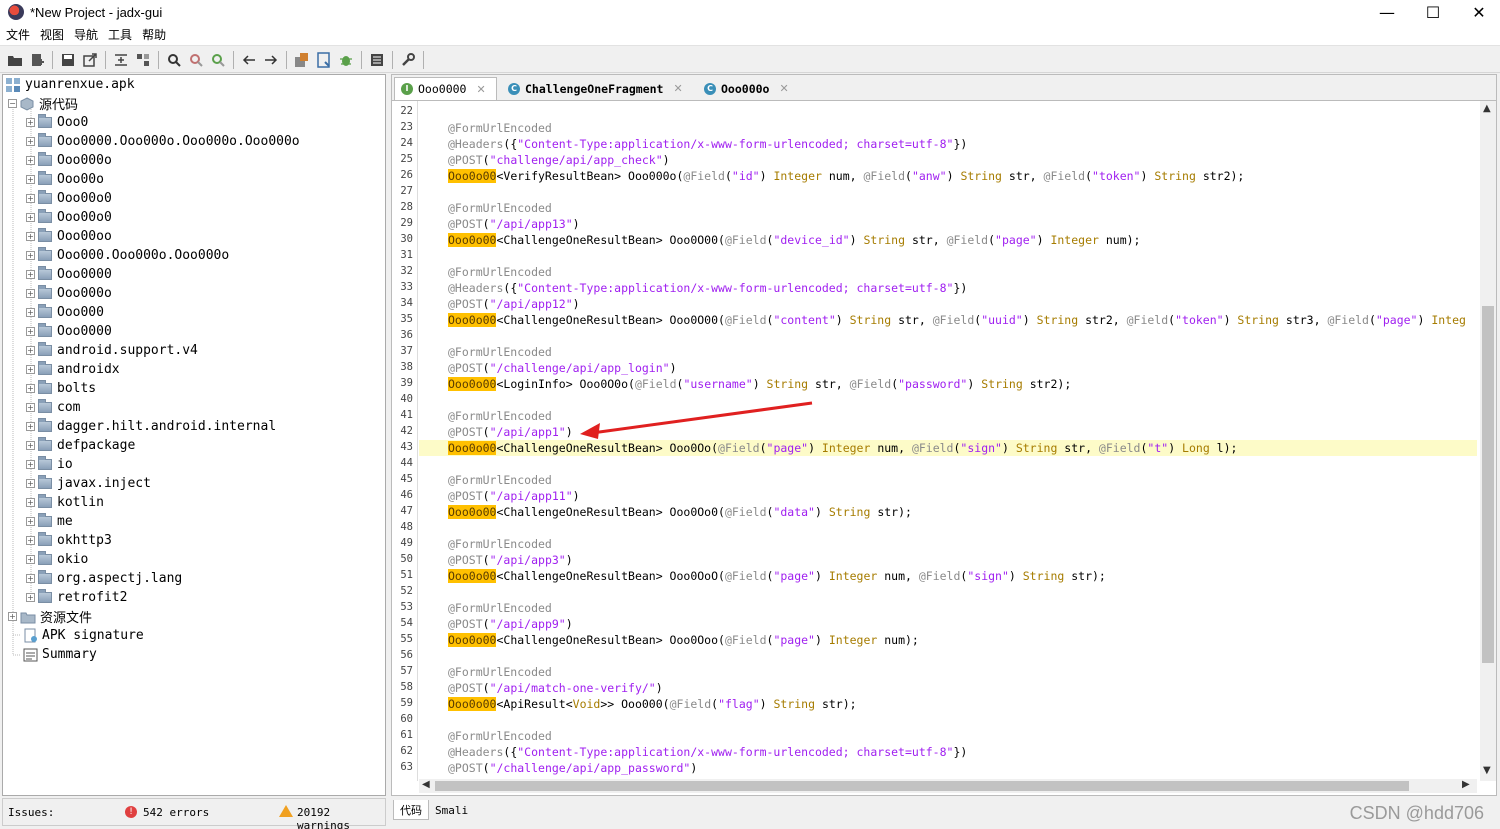  What do you see at coordinates (302, 60) in the screenshot?
I see `deobfuscation-icon` at bounding box center [302, 60].